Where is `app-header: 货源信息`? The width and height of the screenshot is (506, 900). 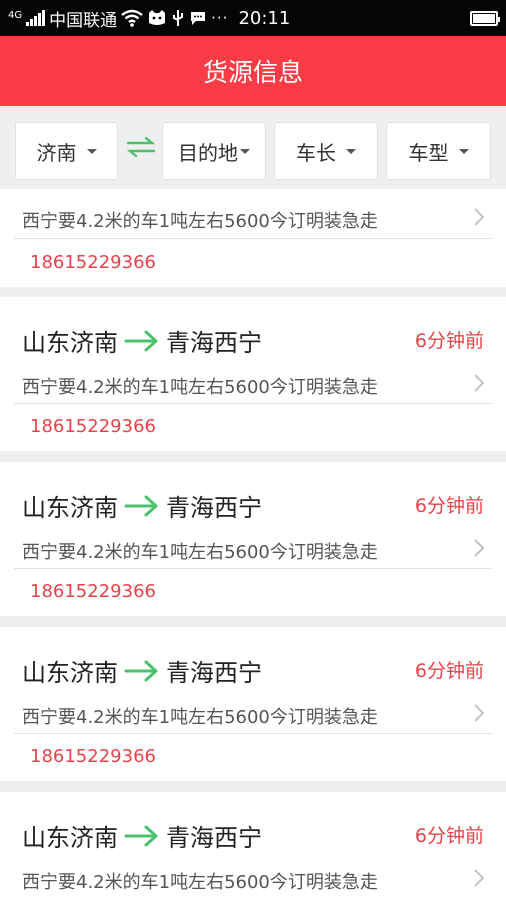
app-header: 货源信息 is located at coordinates (253, 71).